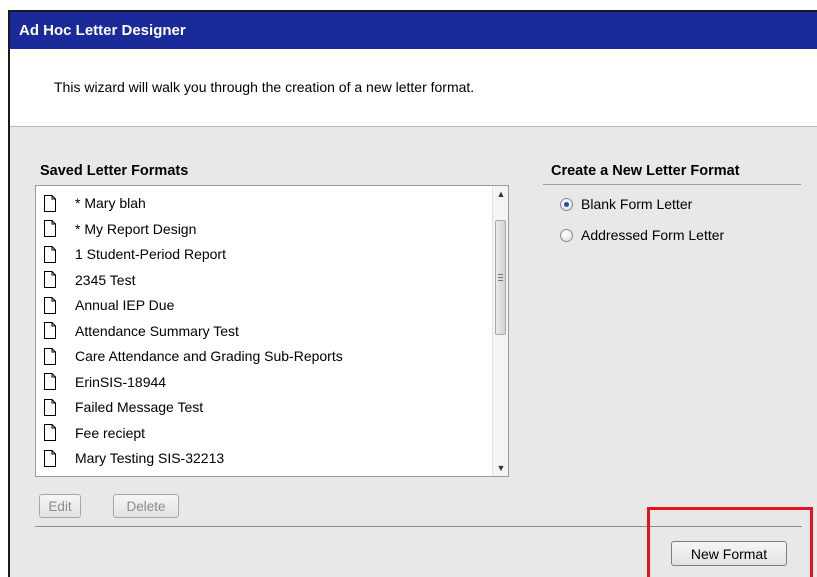 Image resolution: width=817 pixels, height=577 pixels. I want to click on list-item: Attendance Summary Test, so click(141, 331).